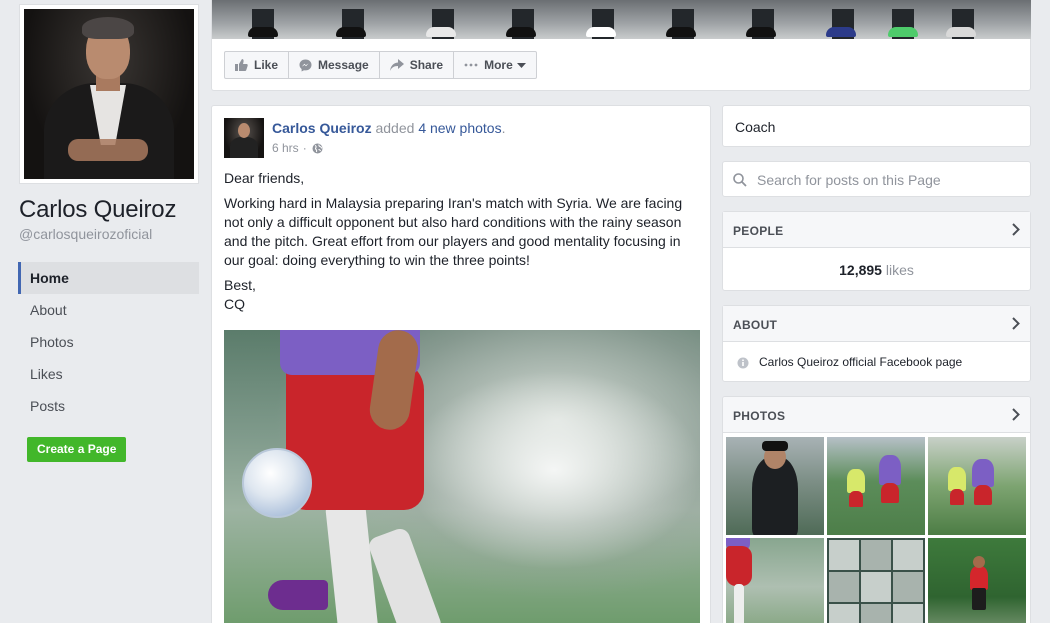 This screenshot has width=1050, height=623. Describe the element at coordinates (426, 65) in the screenshot. I see `share-label: Share` at that location.